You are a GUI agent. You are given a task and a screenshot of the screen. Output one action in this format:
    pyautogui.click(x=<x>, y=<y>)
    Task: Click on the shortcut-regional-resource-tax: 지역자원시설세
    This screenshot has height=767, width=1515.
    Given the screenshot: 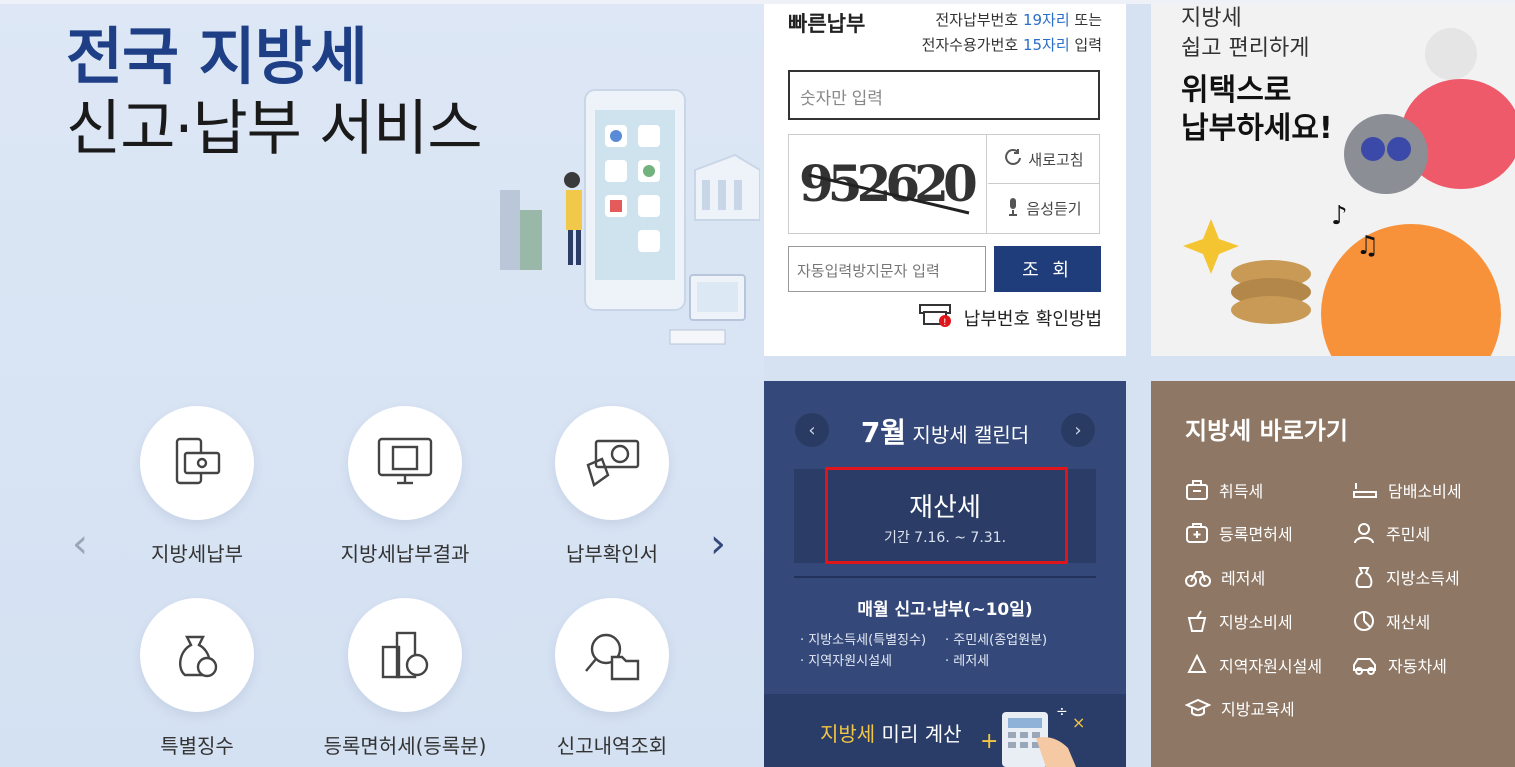 What is the action you would take?
    pyautogui.click(x=1253, y=665)
    